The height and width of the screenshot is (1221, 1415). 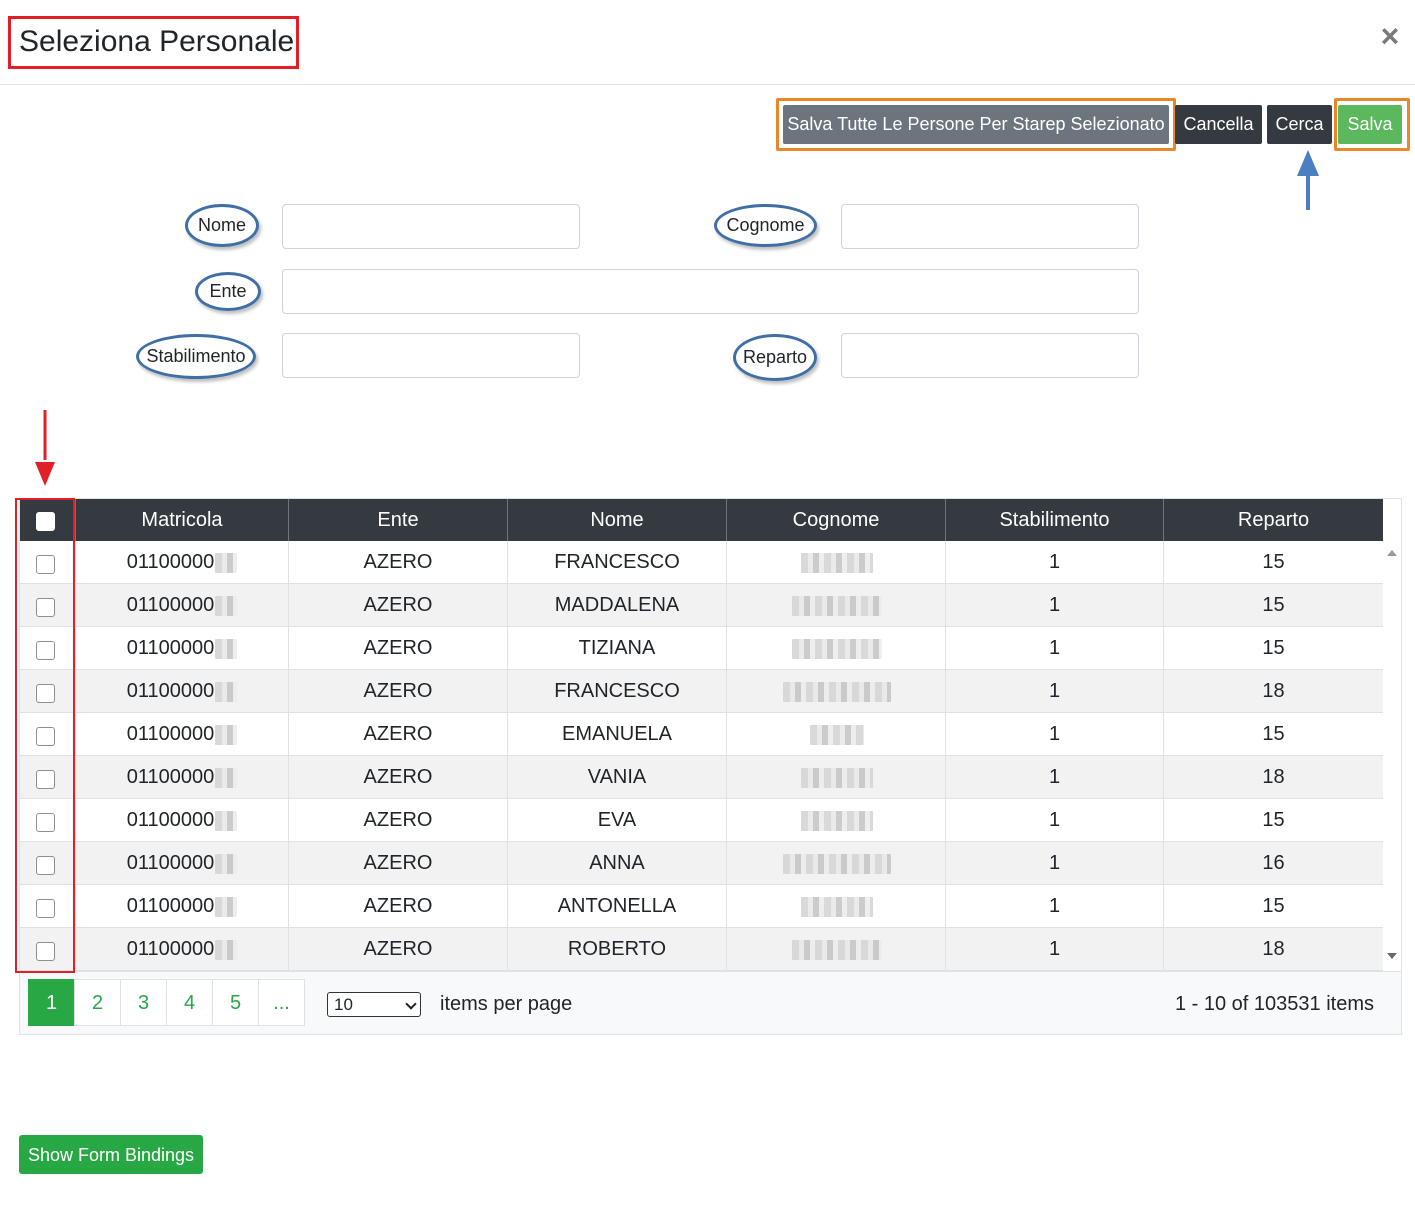 I want to click on ente-label: Ente, so click(x=228, y=291).